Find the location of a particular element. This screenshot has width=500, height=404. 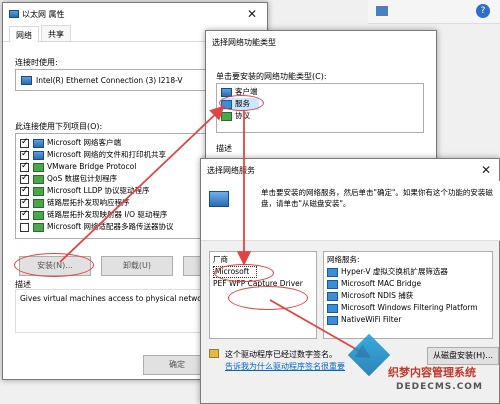

watermark: 织梦内容管理系统 DEDECMS.COM is located at coordinates (420, 367).